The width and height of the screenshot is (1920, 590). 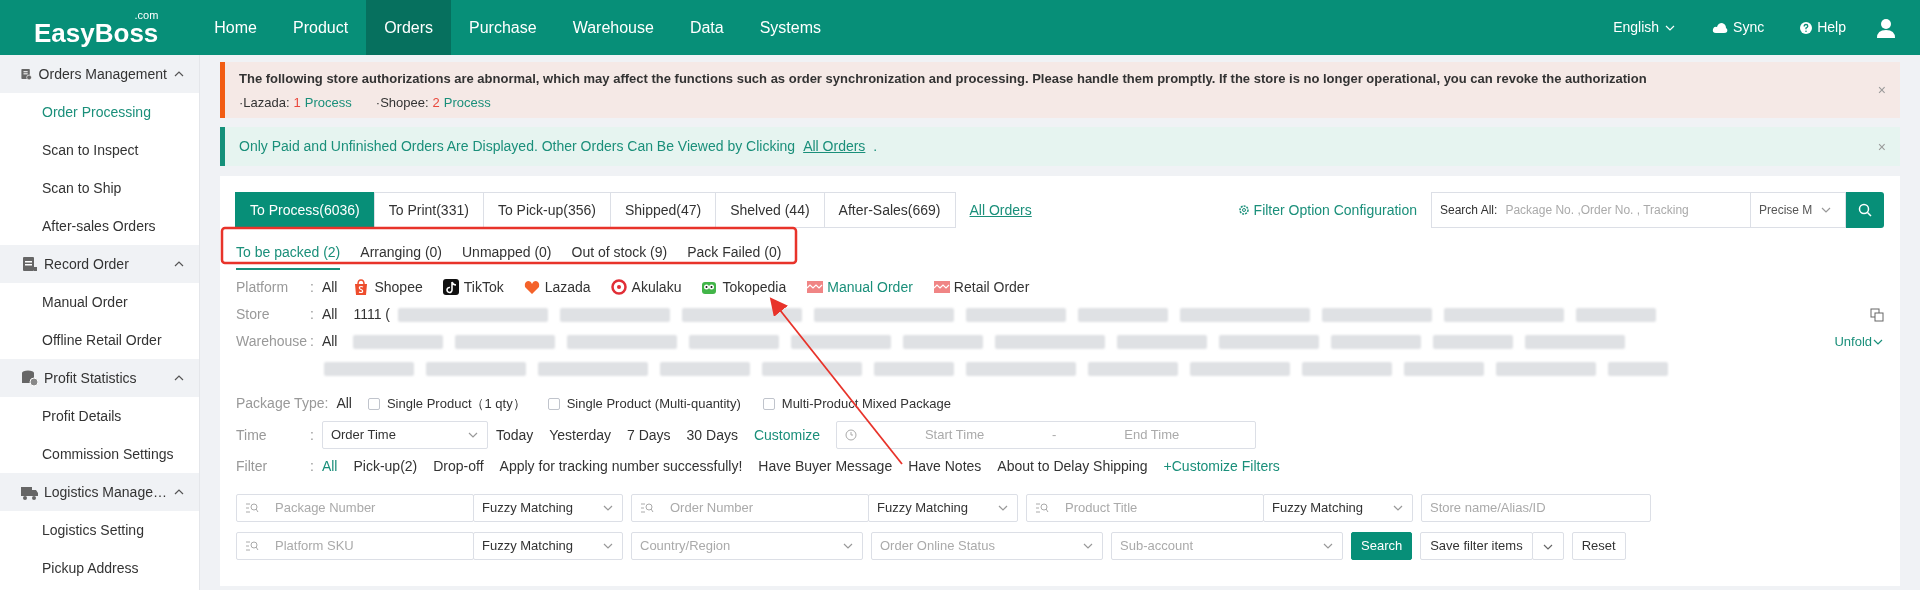 What do you see at coordinates (1547, 546) in the screenshot?
I see `dropdown-toggle-button` at bounding box center [1547, 546].